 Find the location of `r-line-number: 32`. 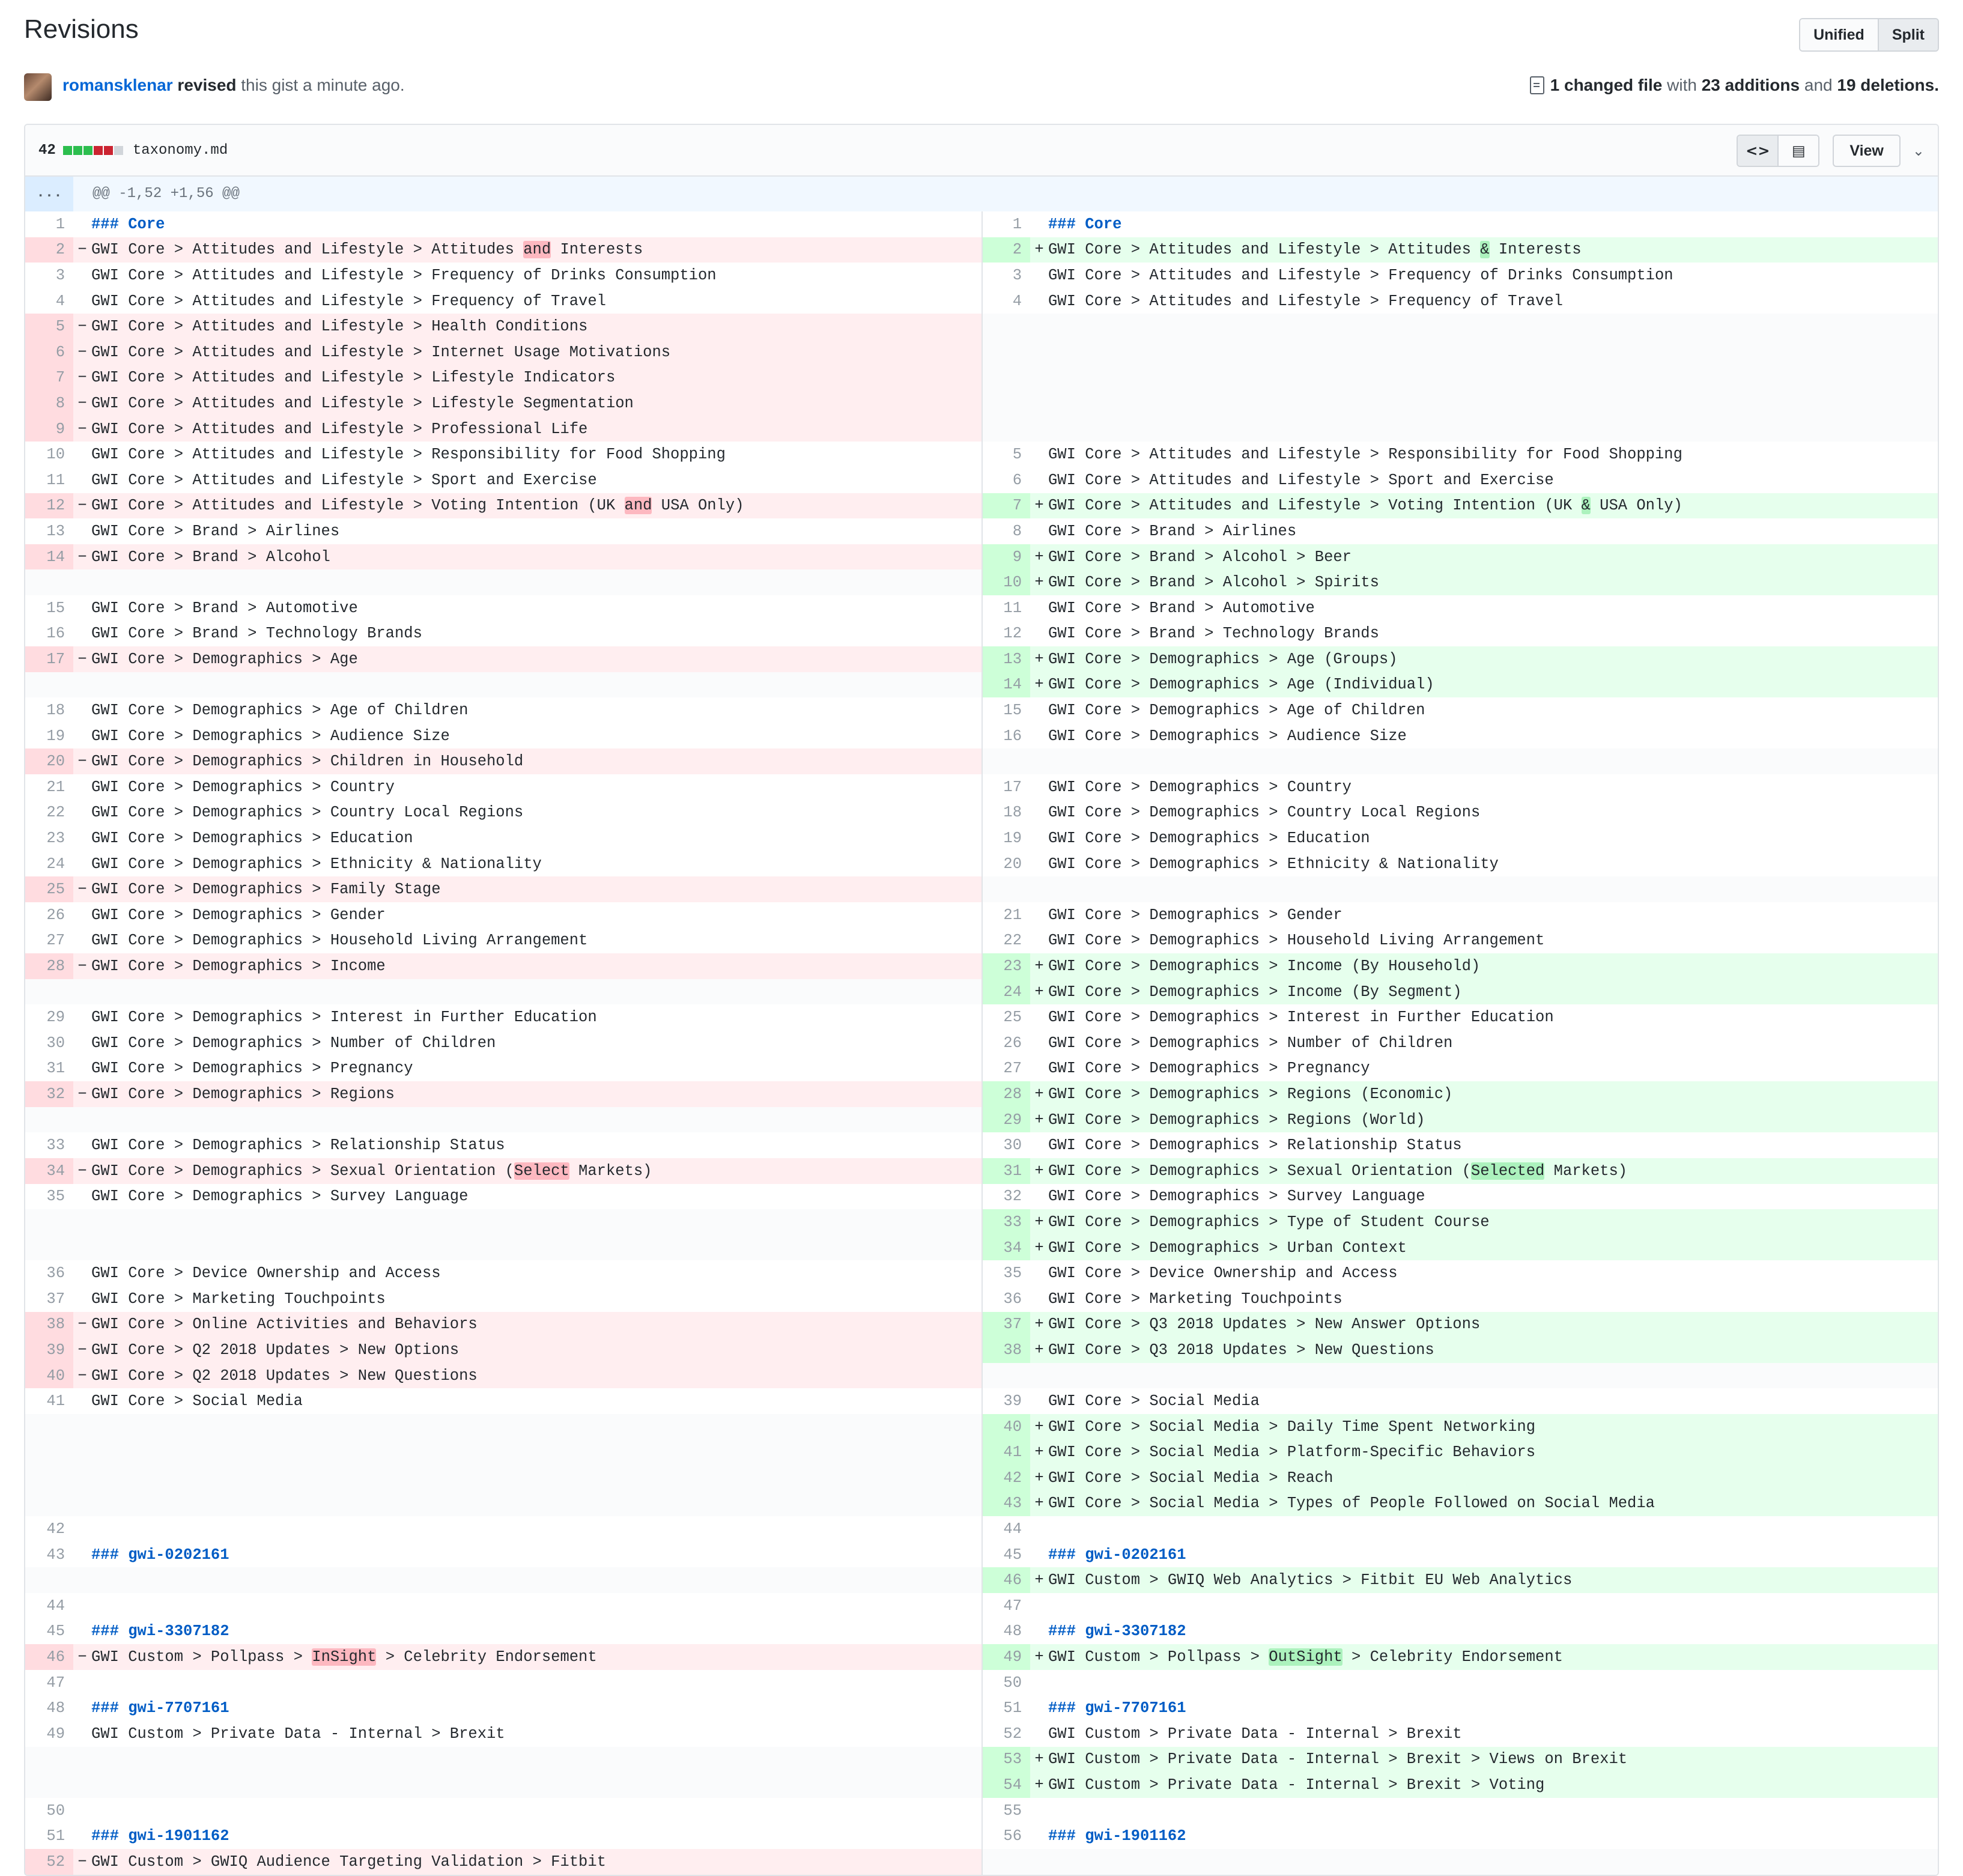

r-line-number: 32 is located at coordinates (1006, 1197).